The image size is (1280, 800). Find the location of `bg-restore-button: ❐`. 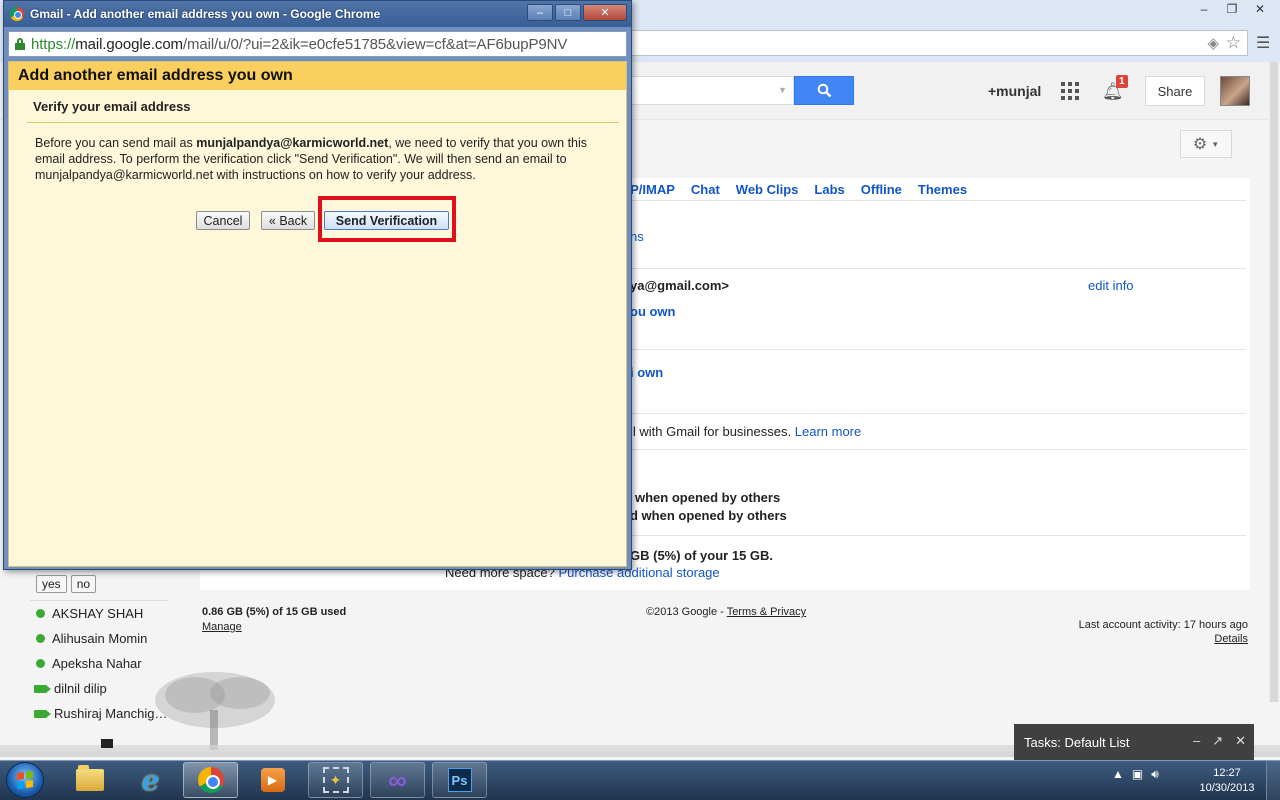

bg-restore-button: ❐ is located at coordinates (1232, 9).